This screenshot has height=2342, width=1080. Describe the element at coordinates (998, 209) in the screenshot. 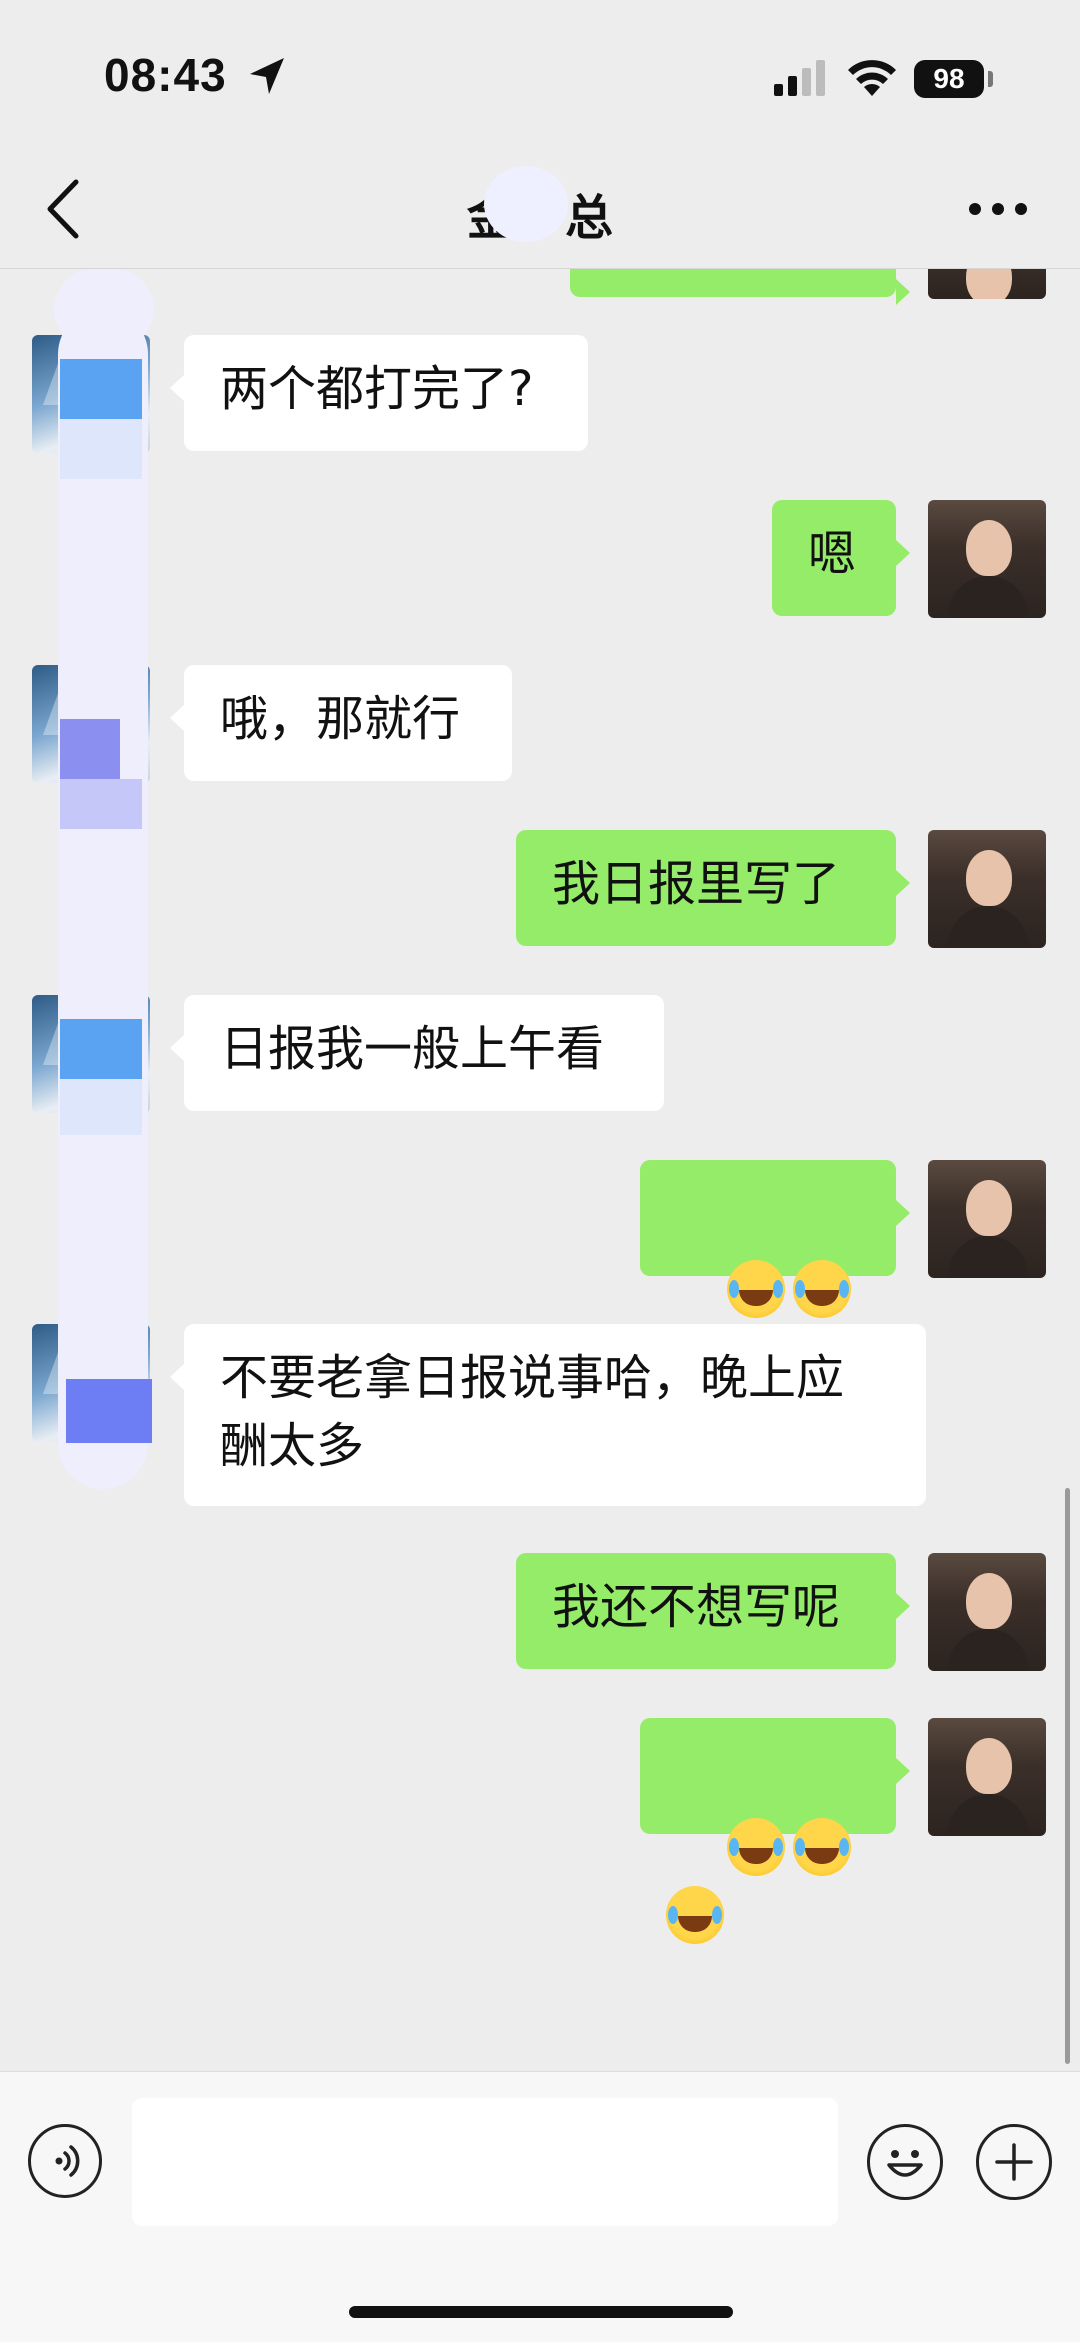

I see `ellipsis-icon` at that location.